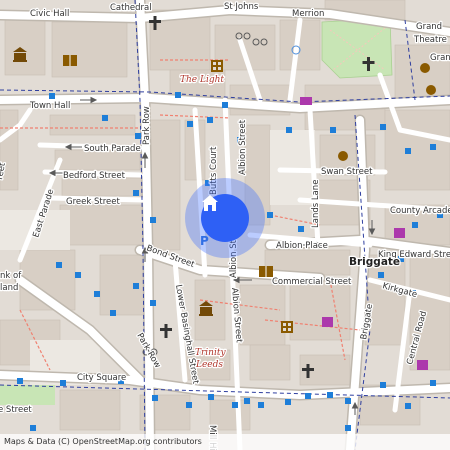 The width and height of the screenshot is (450, 450). Describe the element at coordinates (112, 149) in the screenshot. I see `label-south-parade: South Parade` at that location.